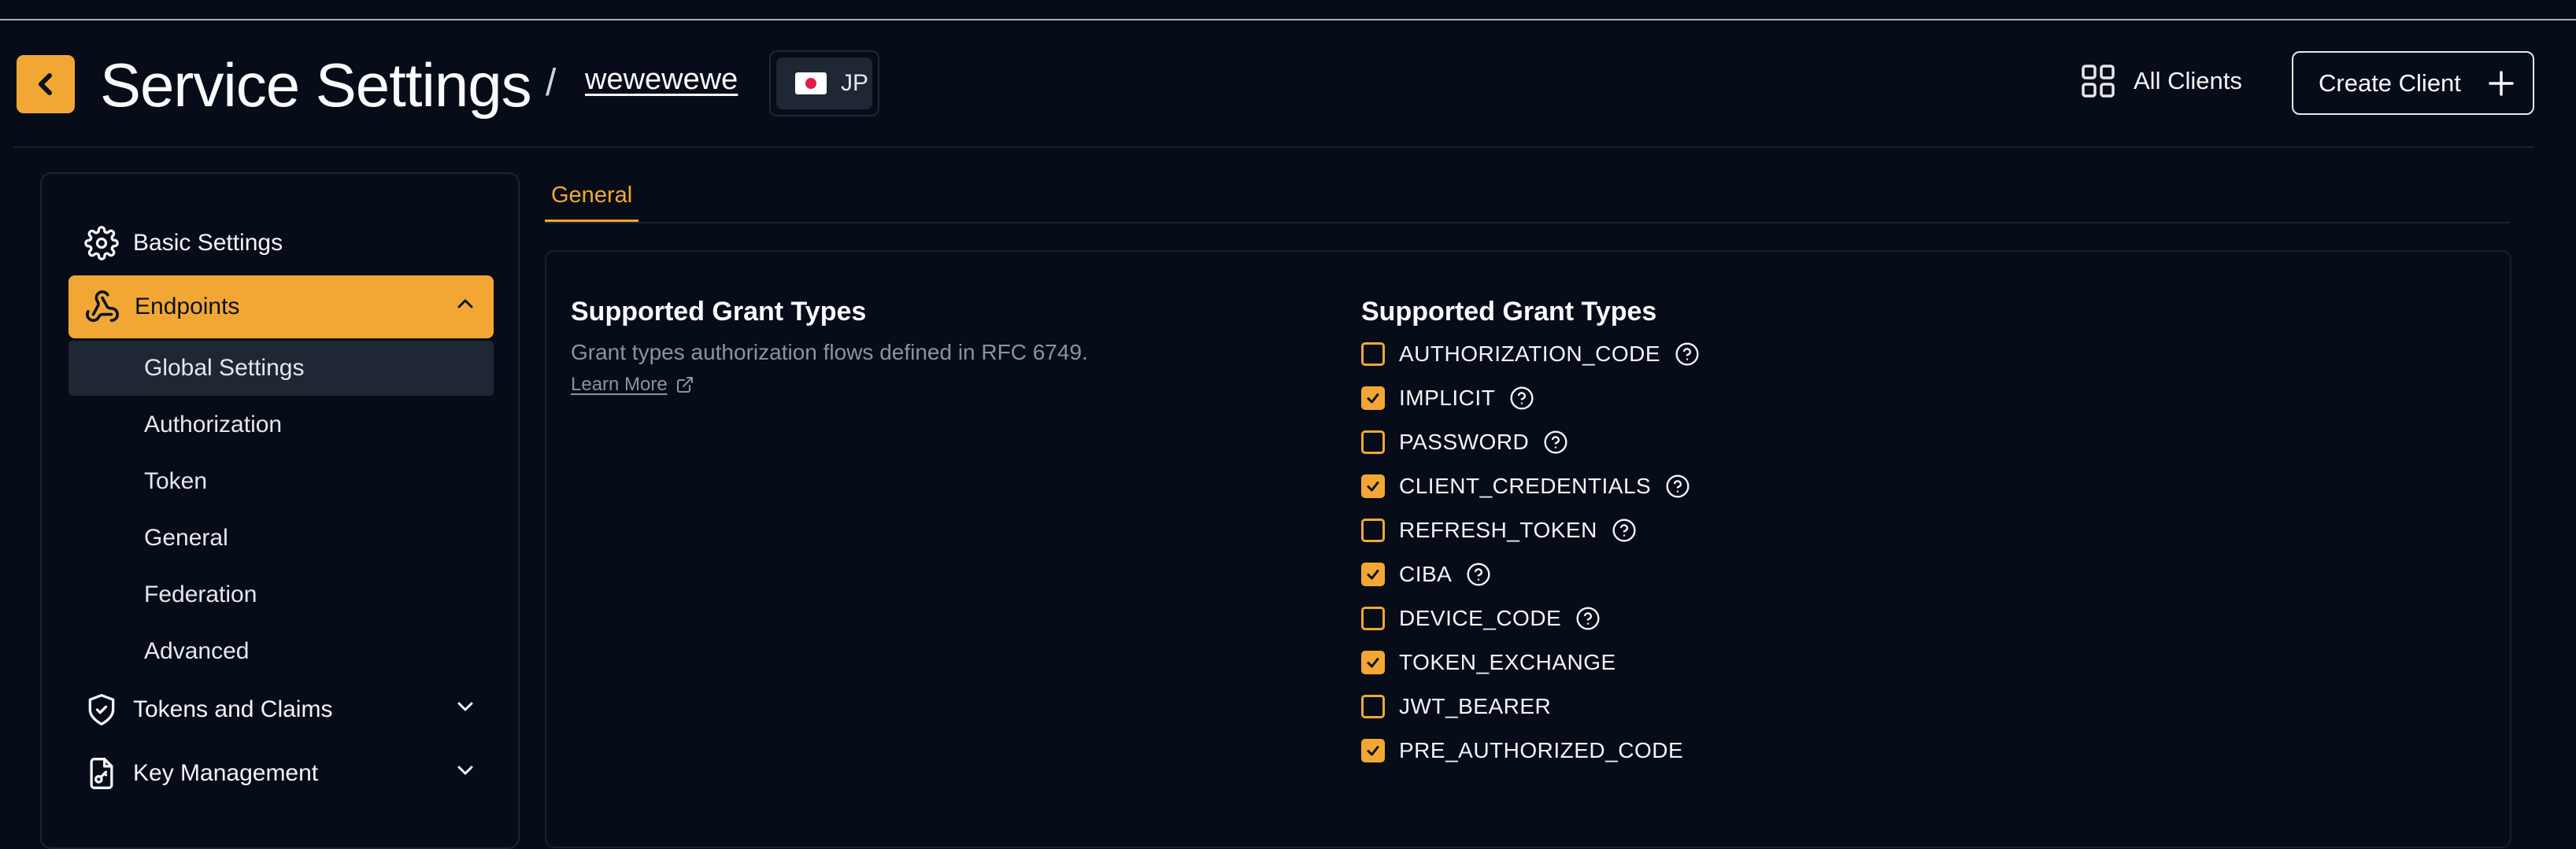 The image size is (2576, 849). I want to click on top-border, so click(1288, 19).